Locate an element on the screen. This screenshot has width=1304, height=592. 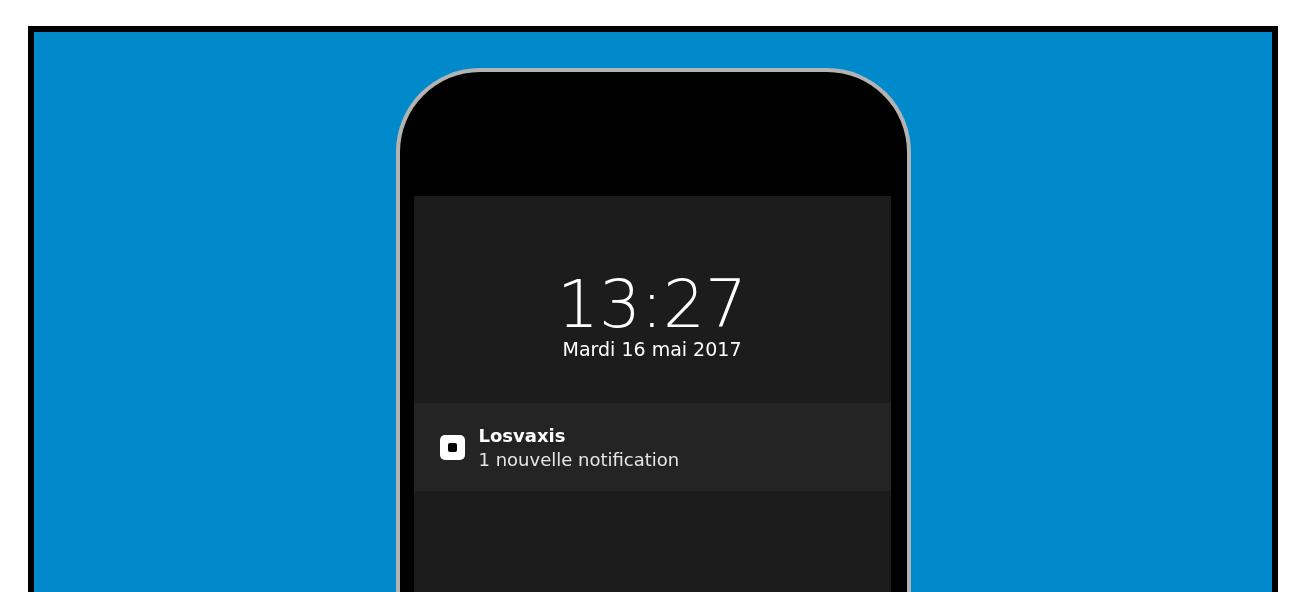
notification-message: 1 nouvelle notification is located at coordinates (579, 459).